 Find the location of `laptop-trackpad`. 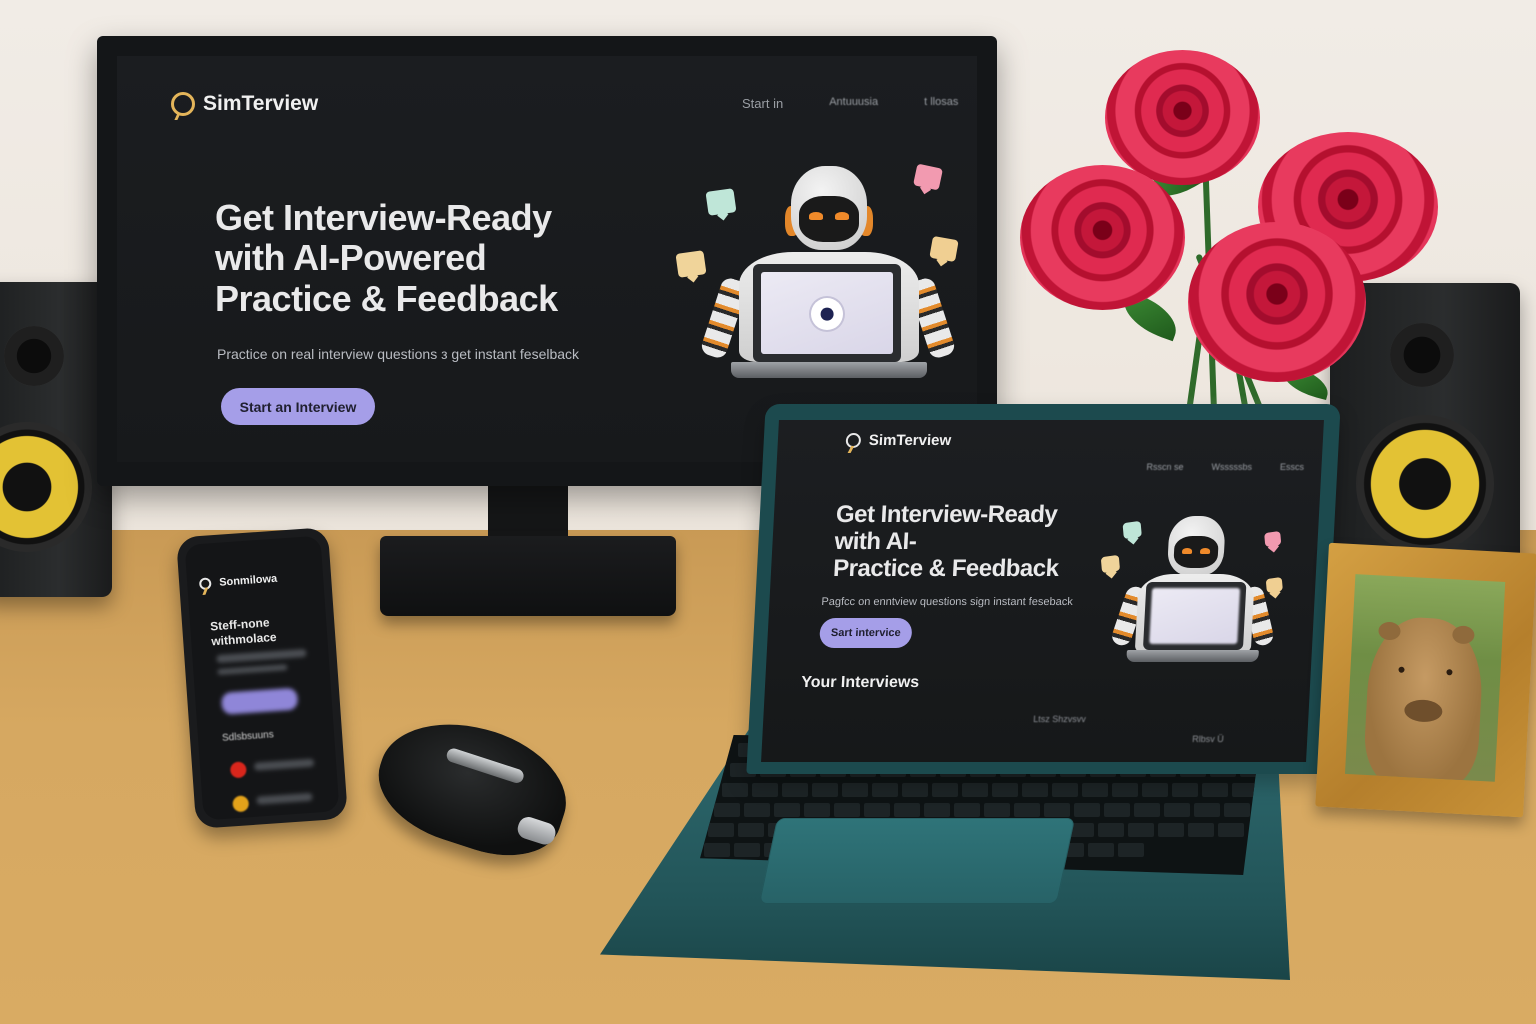

laptop-trackpad is located at coordinates (917, 861).